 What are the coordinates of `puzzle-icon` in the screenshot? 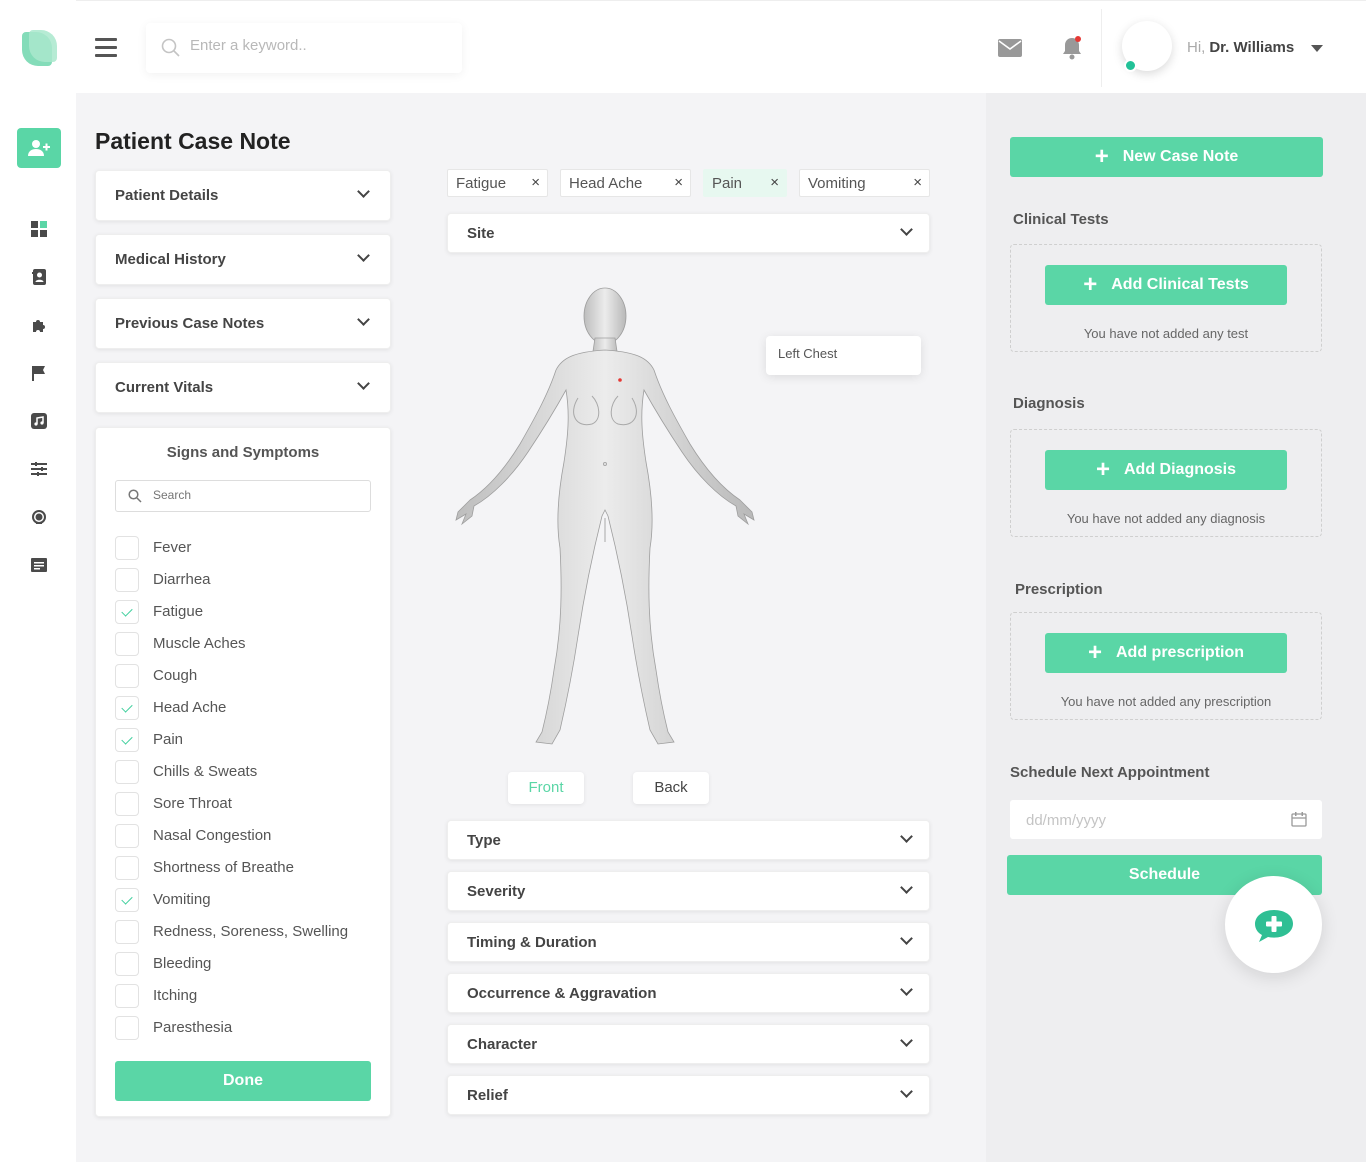 It's located at (39, 325).